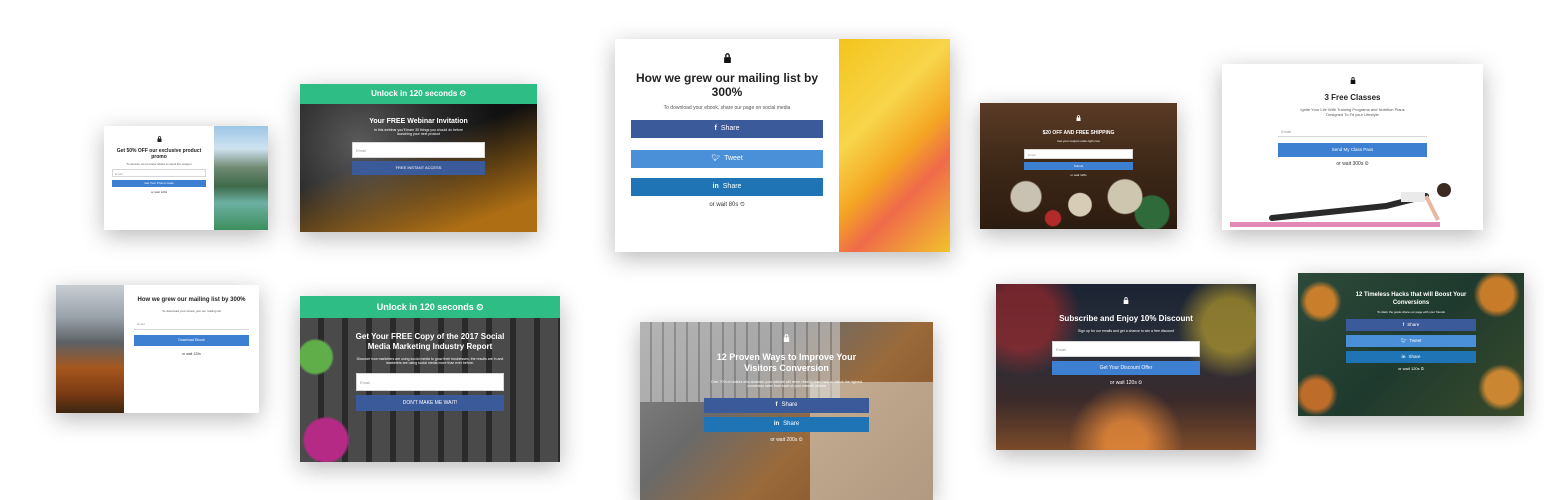 The width and height of the screenshot is (1544, 500). Describe the element at coordinates (159, 154) in the screenshot. I see `popup-title: Get 50% OFF our exclusive product promo` at that location.